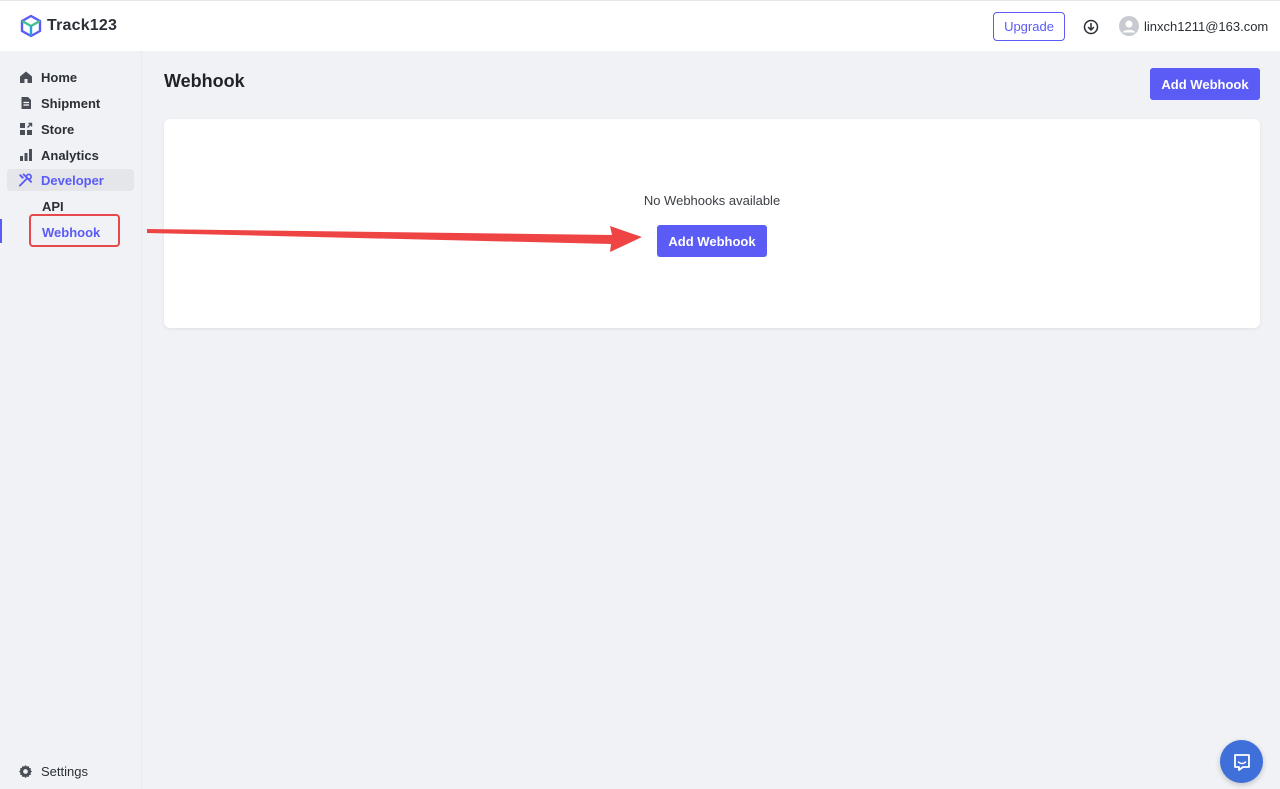 The width and height of the screenshot is (1280, 789). Describe the element at coordinates (1, 231) in the screenshot. I see `active-indicator` at that location.